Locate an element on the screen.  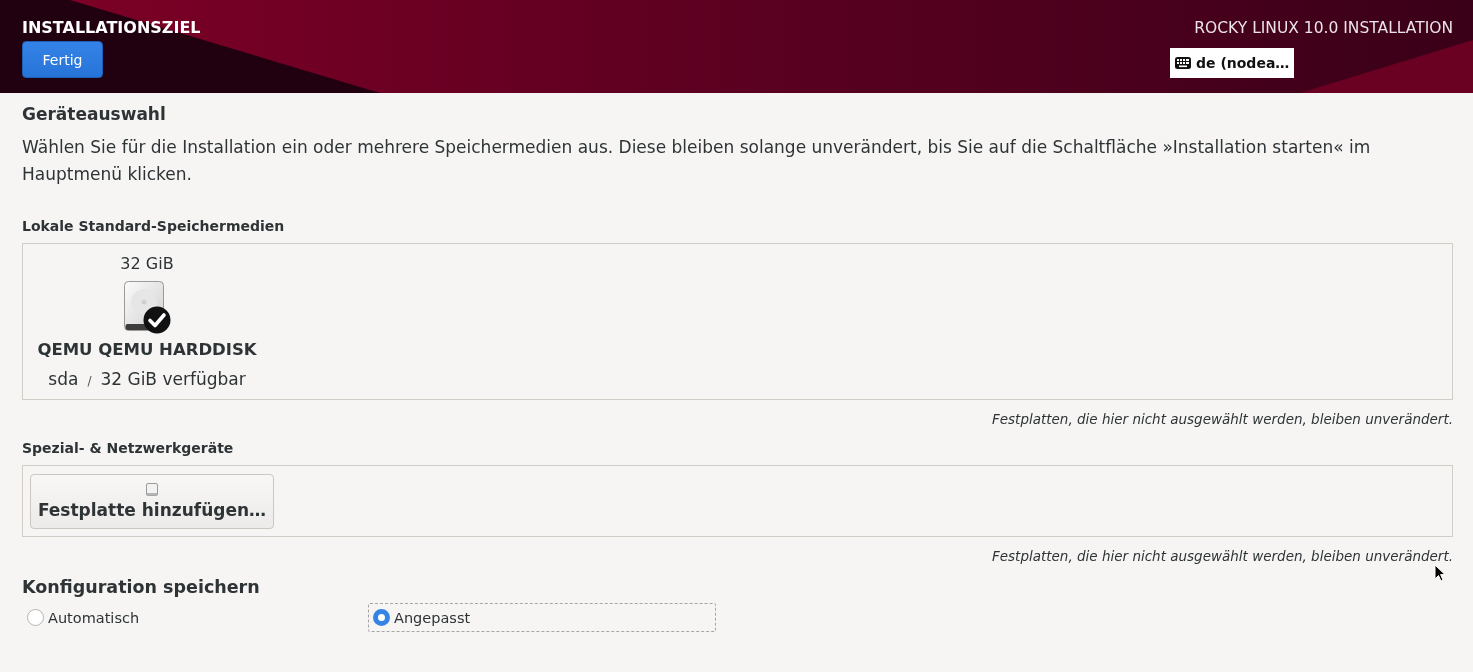
special-devices-heading: Spezial- & Netzwerkgeräte is located at coordinates (128, 448).